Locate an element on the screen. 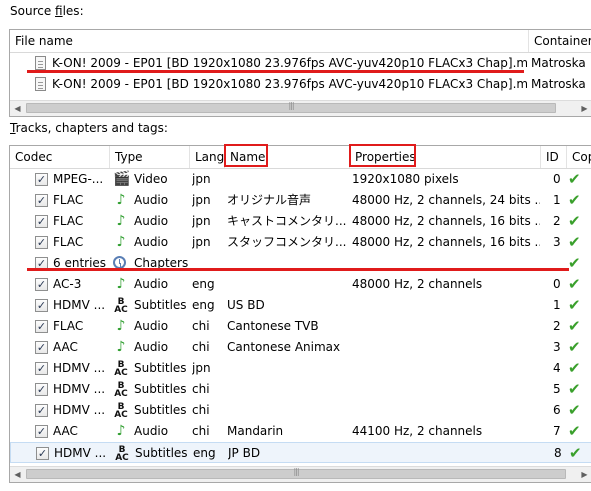  track-row: ✓ AAC ♪ Audio chi Cantonese Animax 3 ✔ is located at coordinates (300, 347).